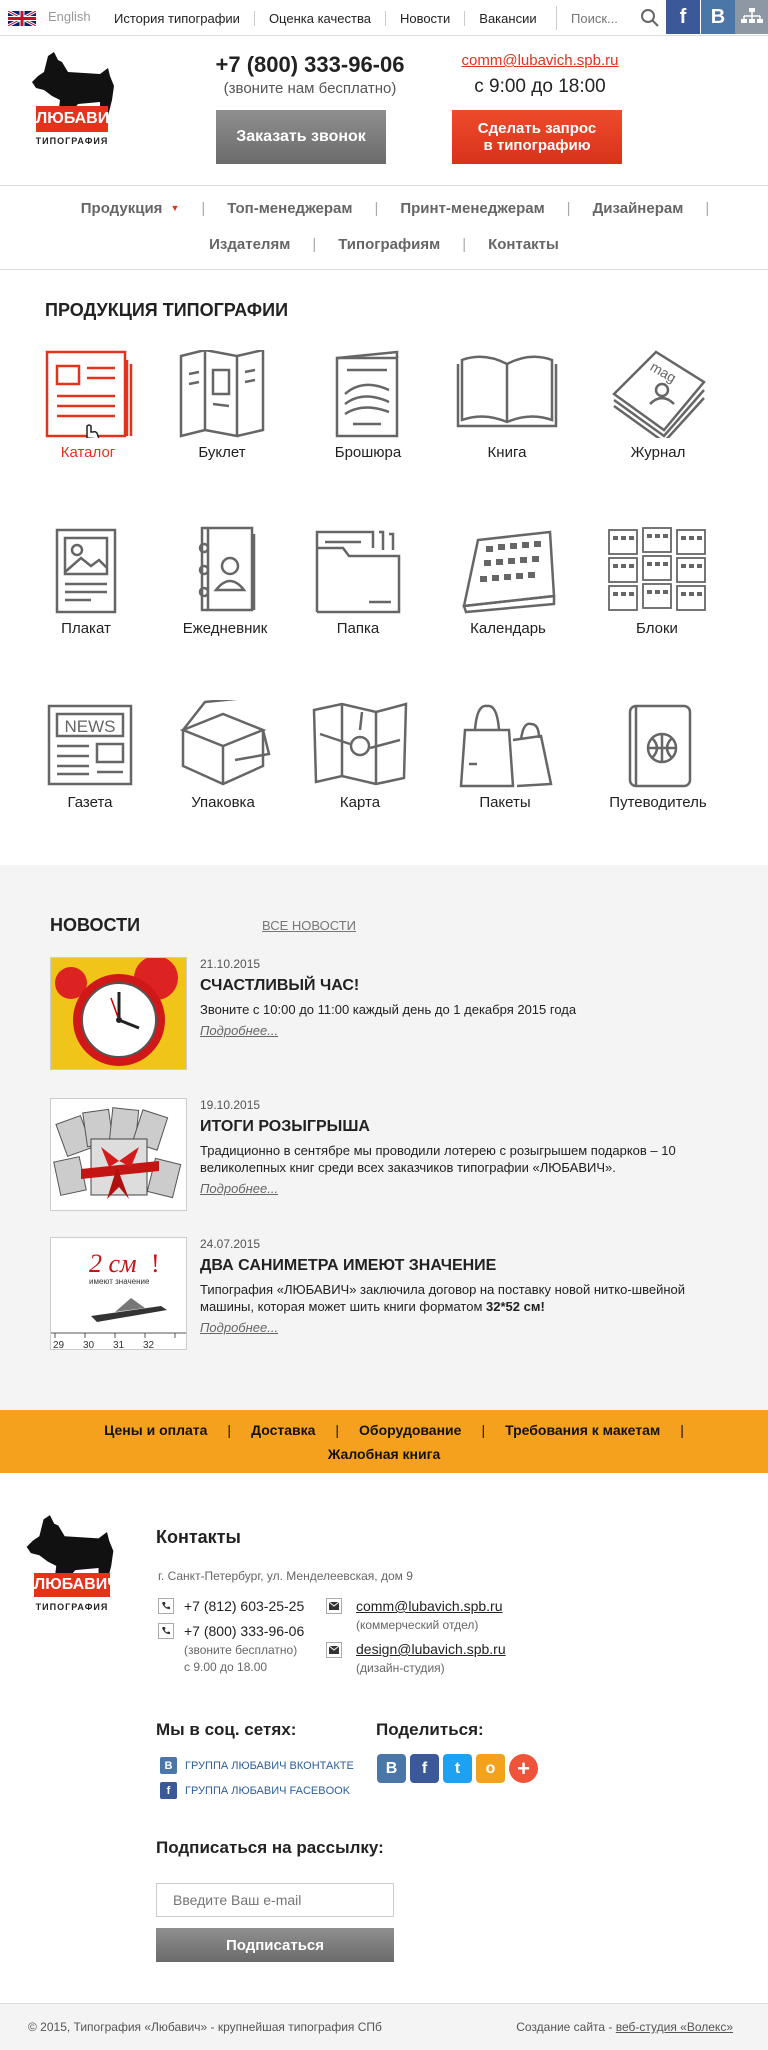 This screenshot has height=2050, width=768. Describe the element at coordinates (429, 1606) in the screenshot. I see `footer-email-commercial: comm@lubavich.spb.ru` at that location.